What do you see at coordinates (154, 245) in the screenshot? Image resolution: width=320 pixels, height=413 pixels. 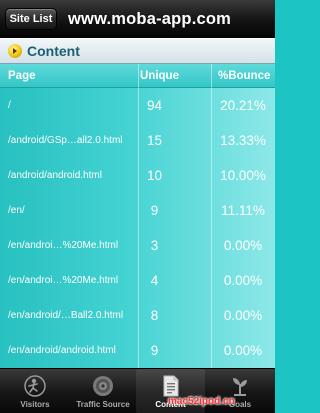 I see `unique-count: 3` at bounding box center [154, 245].